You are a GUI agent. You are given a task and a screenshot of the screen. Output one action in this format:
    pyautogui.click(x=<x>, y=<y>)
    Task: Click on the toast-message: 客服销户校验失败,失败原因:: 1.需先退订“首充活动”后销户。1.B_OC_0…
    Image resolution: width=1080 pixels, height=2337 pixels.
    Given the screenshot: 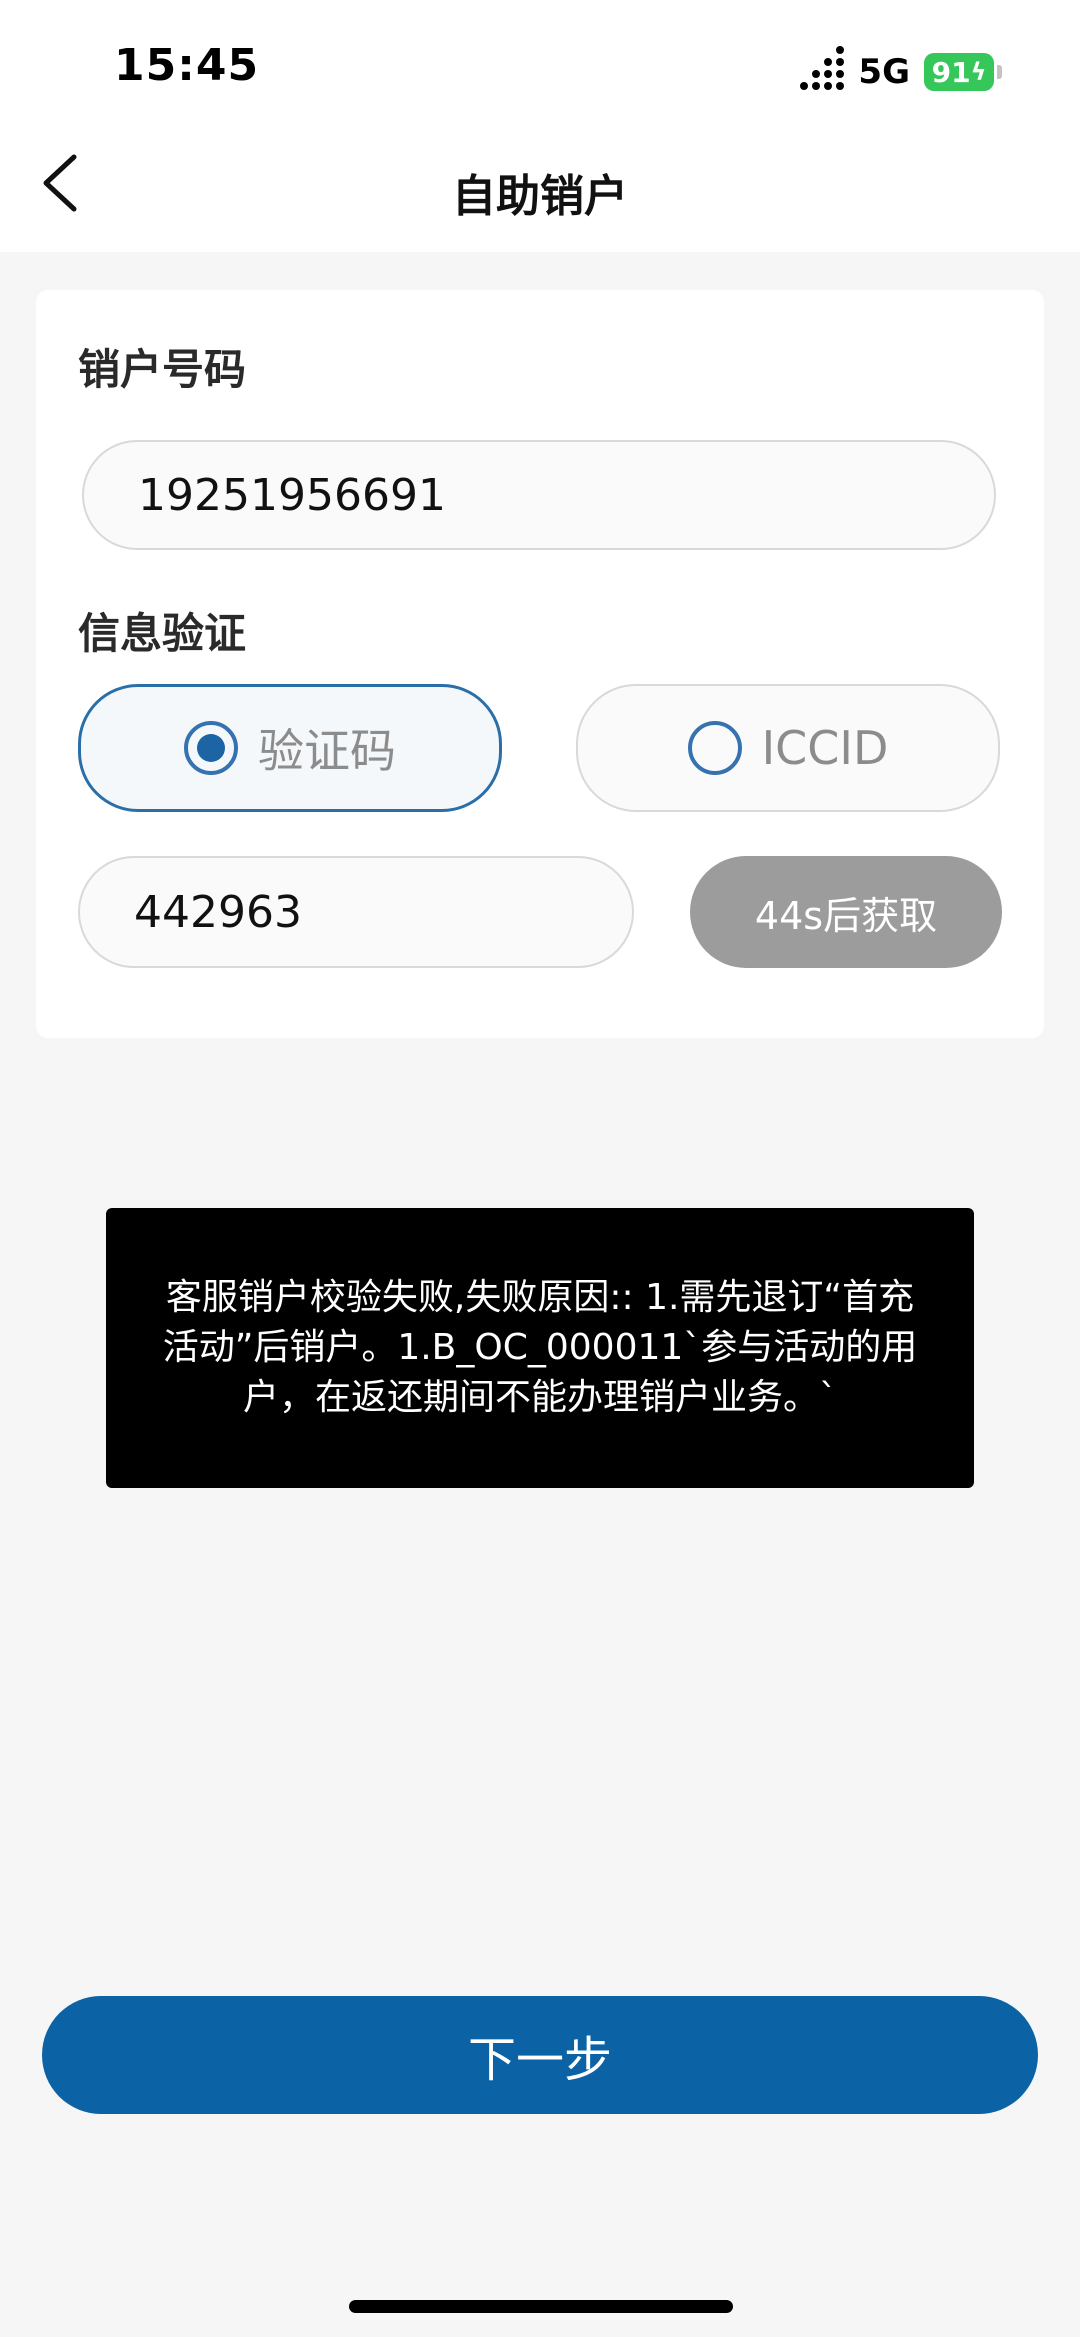 What is the action you would take?
    pyautogui.click(x=540, y=1347)
    